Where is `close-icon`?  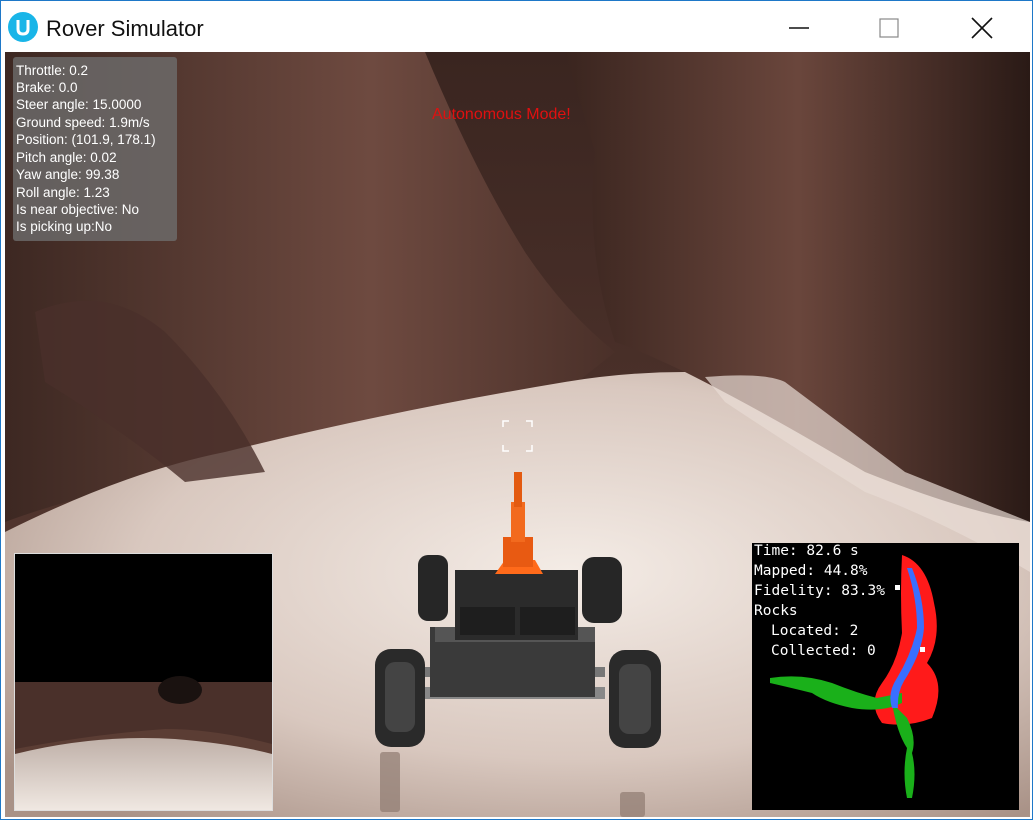 close-icon is located at coordinates (982, 28).